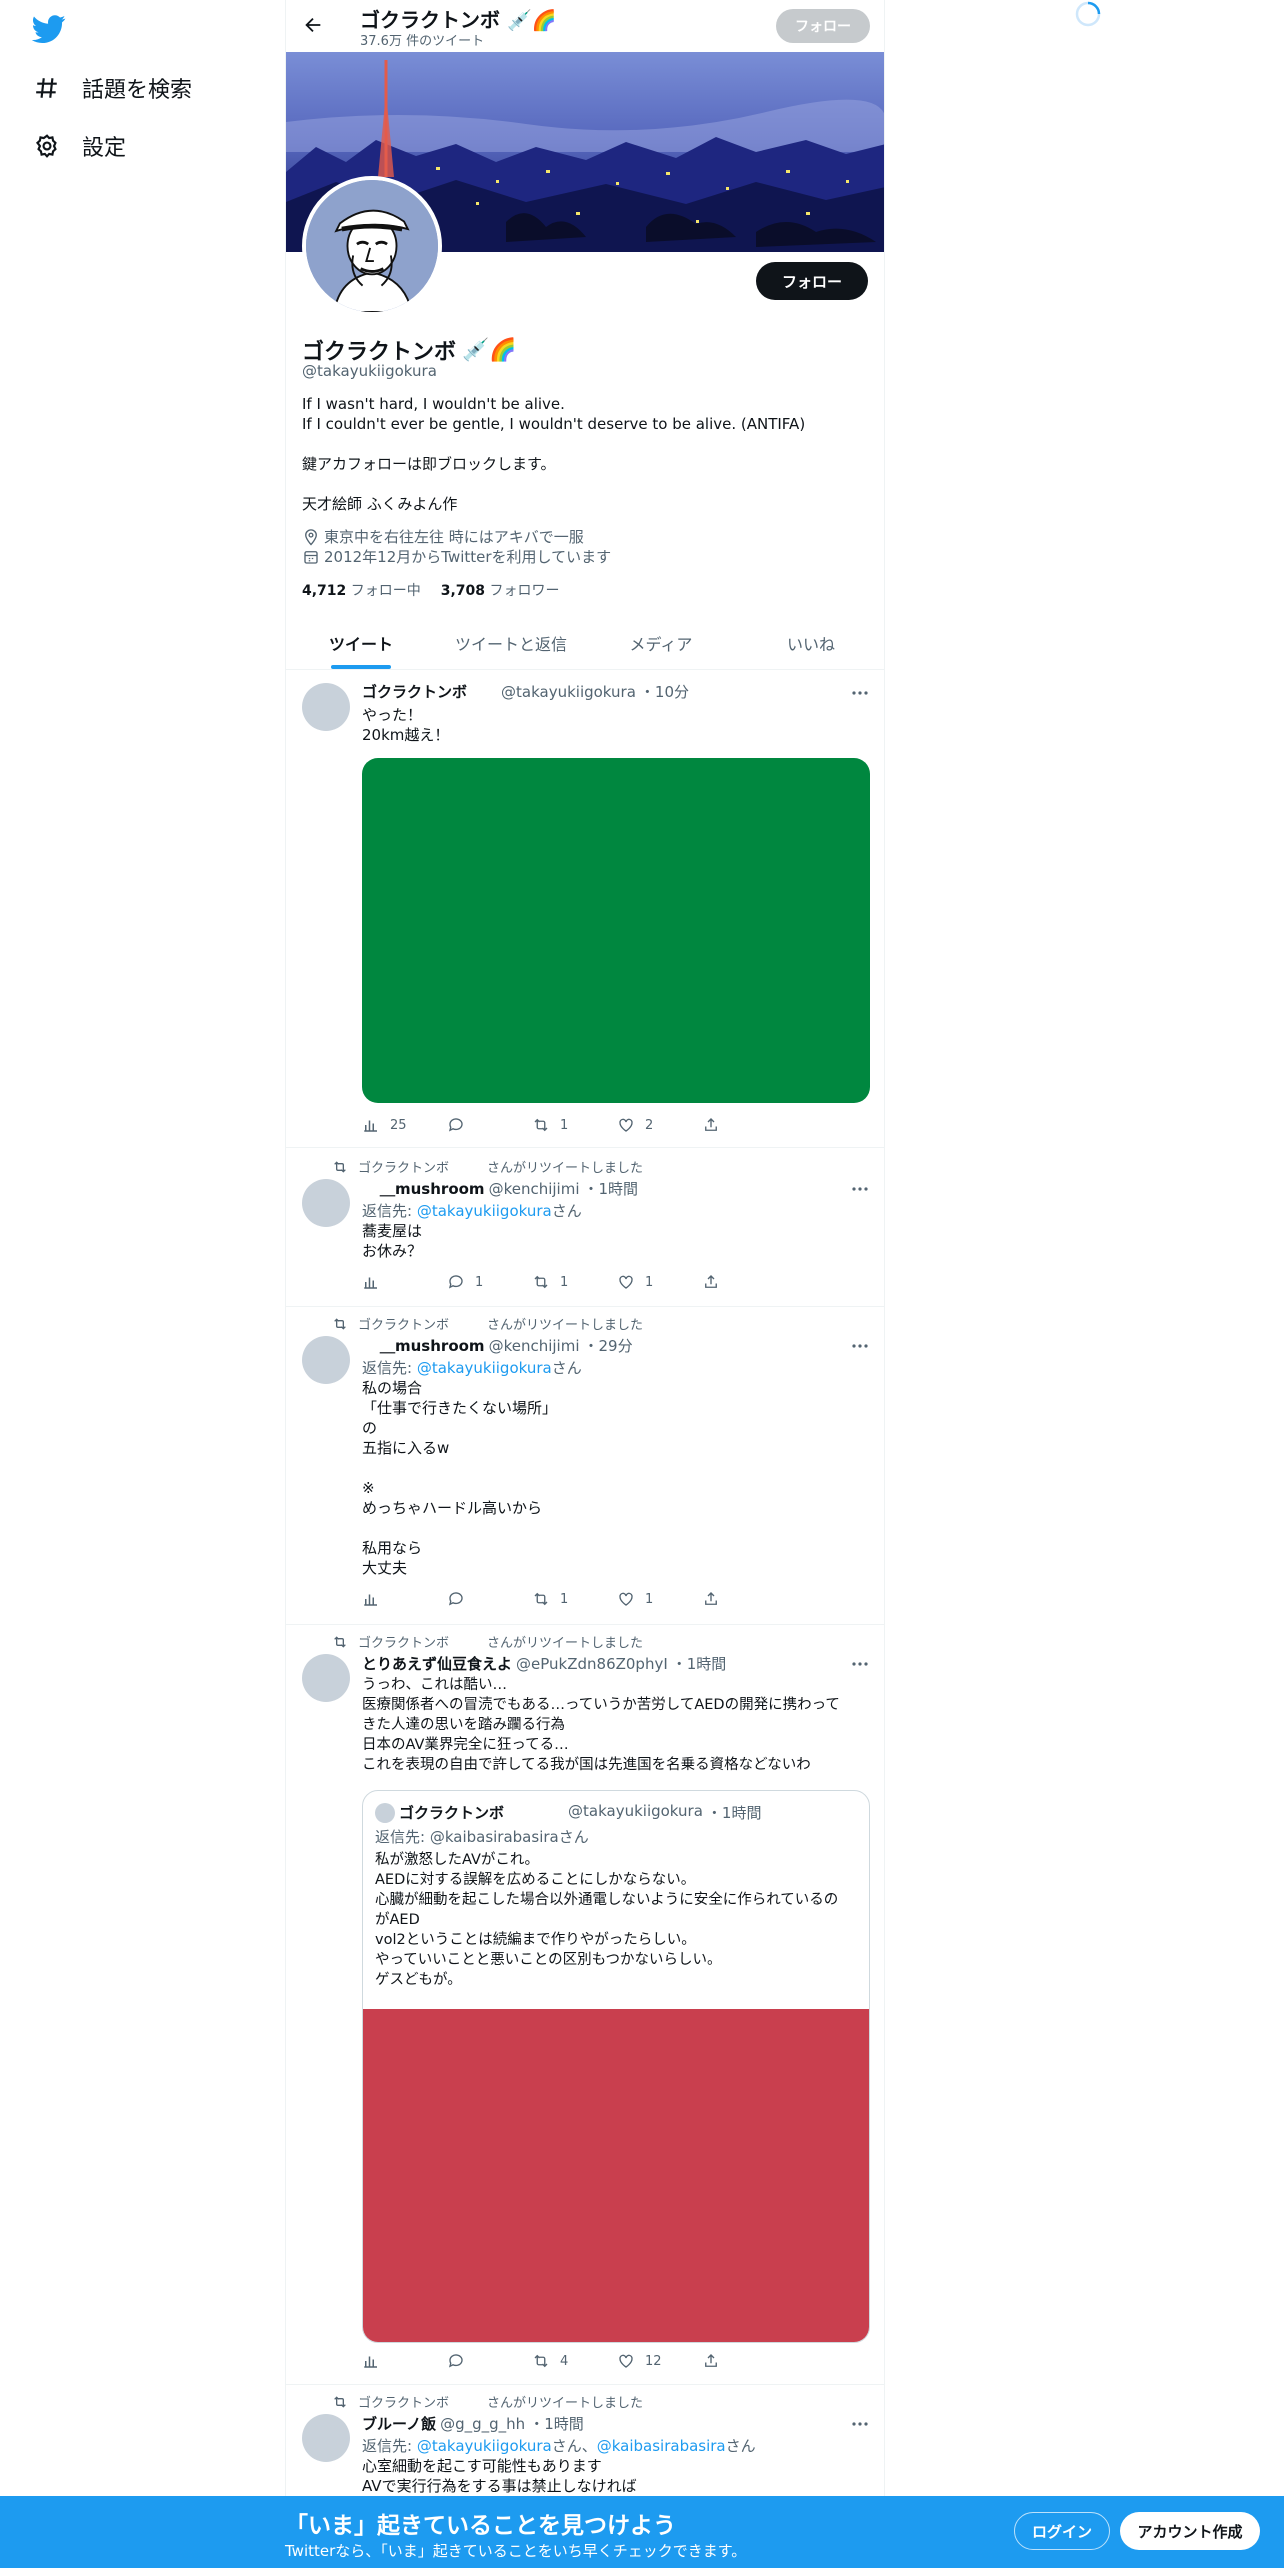  I want to click on tab-likes: いいね, so click(810, 642).